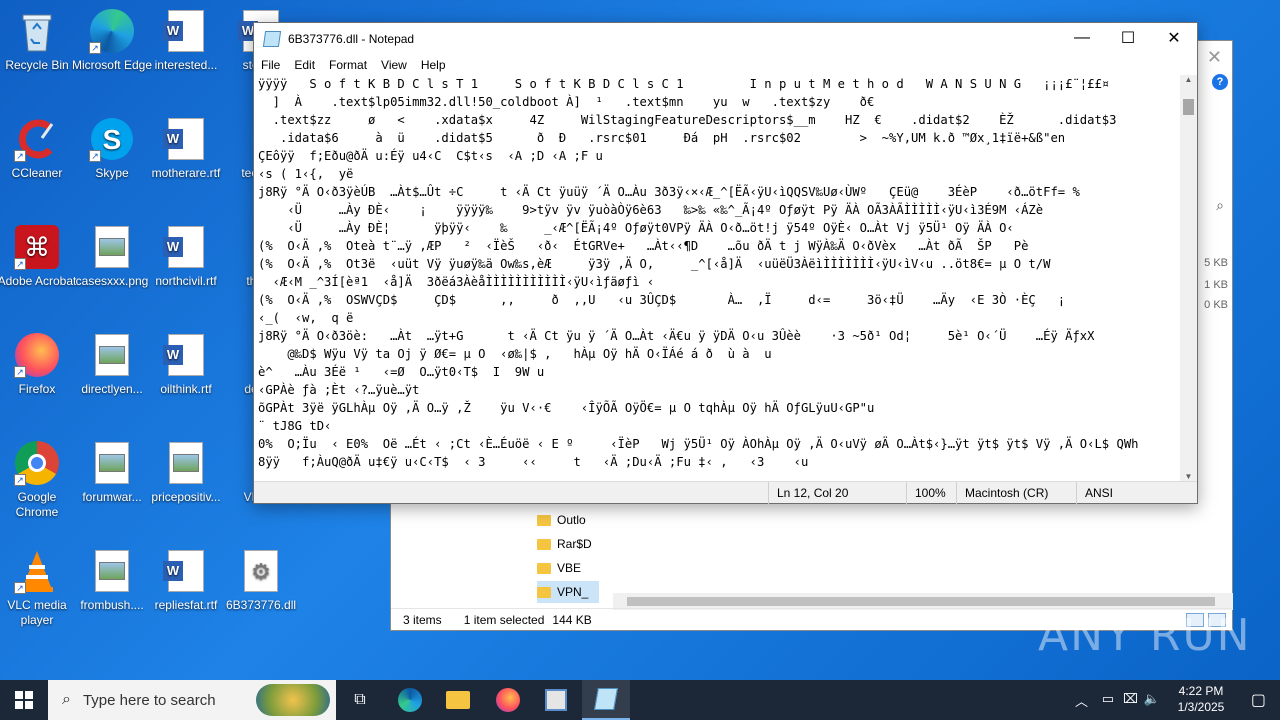 The image size is (1280, 720). I want to click on taskbar-app, so click(556, 700).